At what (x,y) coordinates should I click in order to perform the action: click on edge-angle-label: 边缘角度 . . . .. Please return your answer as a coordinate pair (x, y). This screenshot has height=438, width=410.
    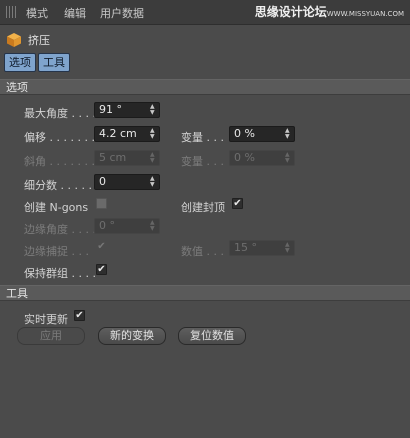
    Looking at the image, I should click on (60, 229).